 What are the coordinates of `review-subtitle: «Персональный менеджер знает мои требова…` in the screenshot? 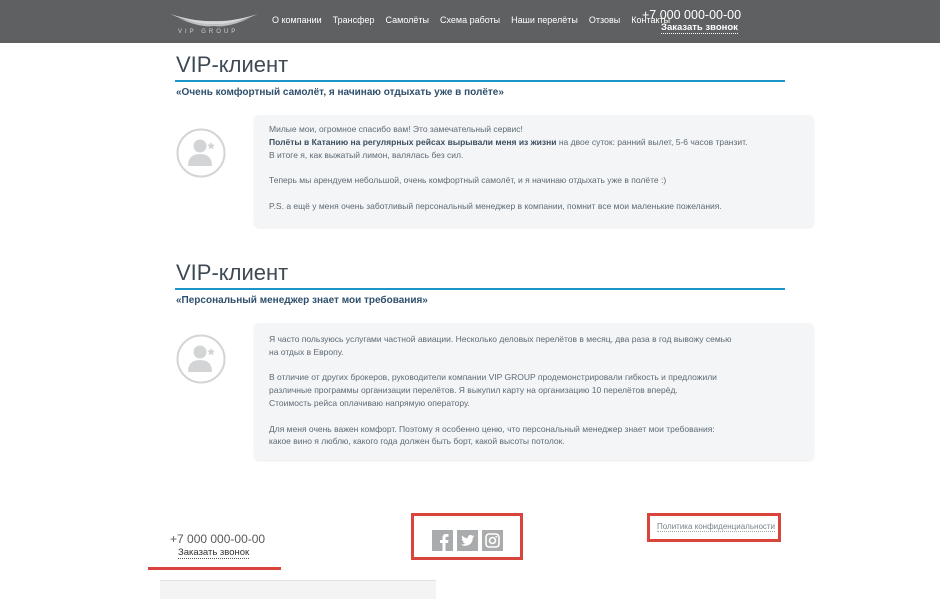 It's located at (302, 300).